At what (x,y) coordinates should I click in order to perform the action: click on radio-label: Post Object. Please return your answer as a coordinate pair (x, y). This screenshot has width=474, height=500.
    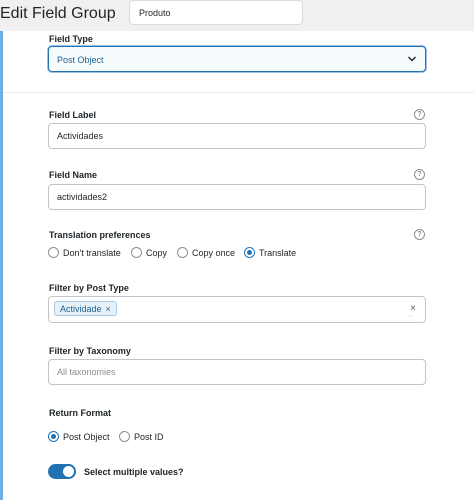
    Looking at the image, I should click on (86, 436).